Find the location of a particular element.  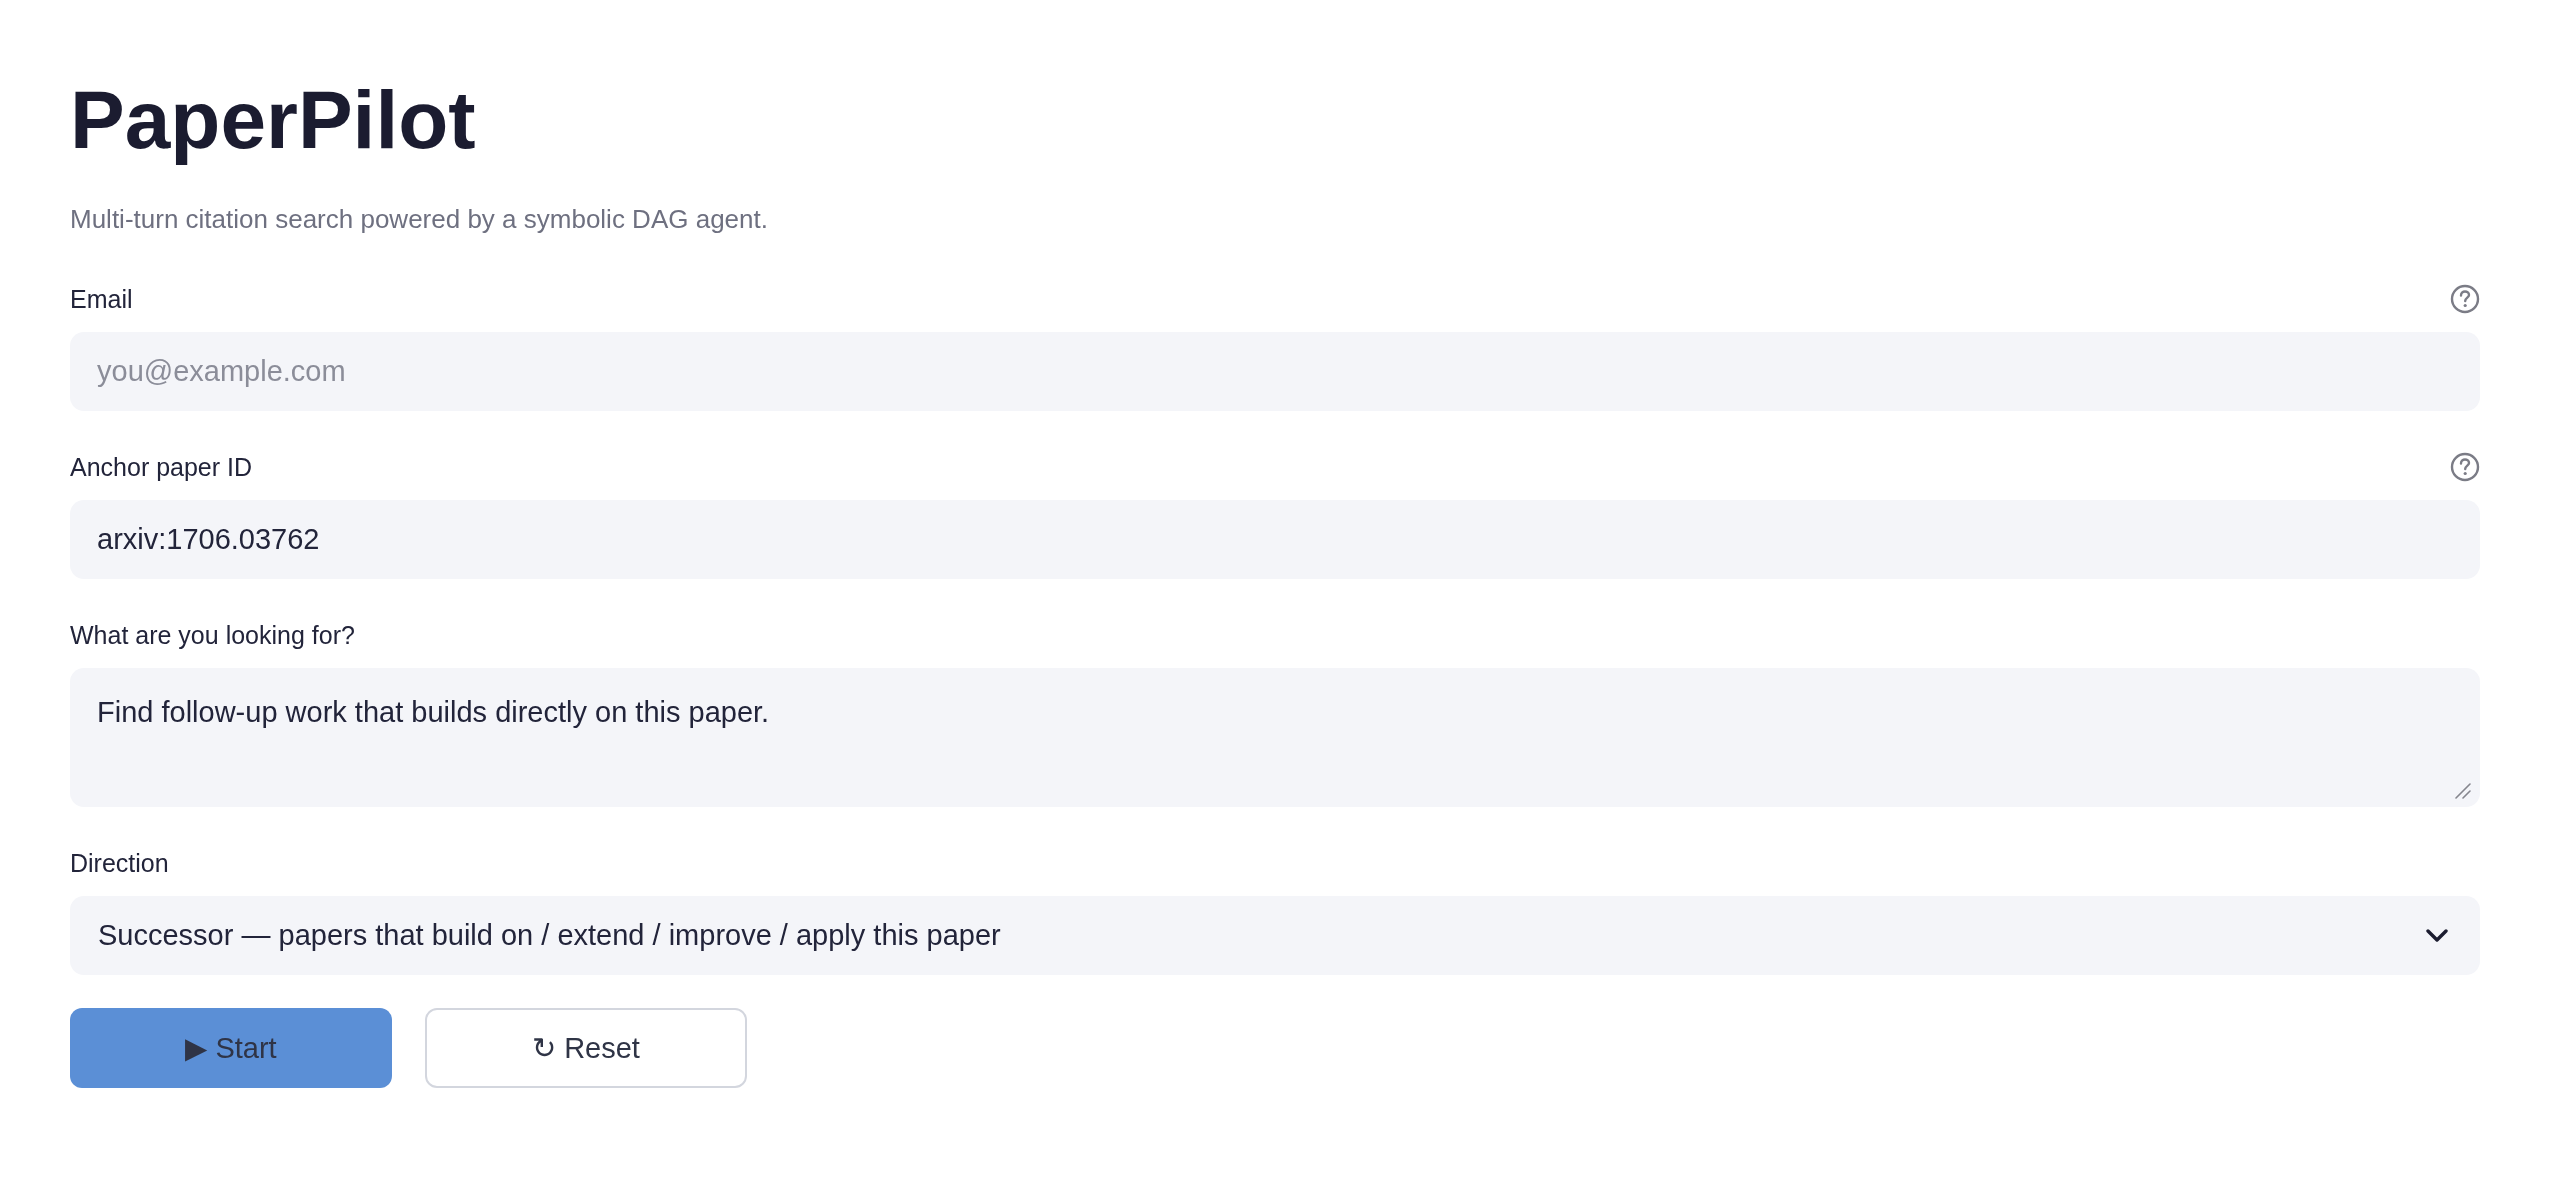

text-area: Find follow-up work that builds directly on this paper. is located at coordinates (1275, 737).